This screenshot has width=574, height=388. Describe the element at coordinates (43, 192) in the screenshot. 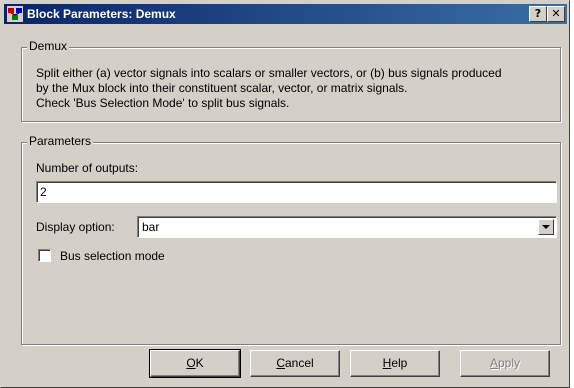

I see `number-of-outputs-value: 2` at that location.